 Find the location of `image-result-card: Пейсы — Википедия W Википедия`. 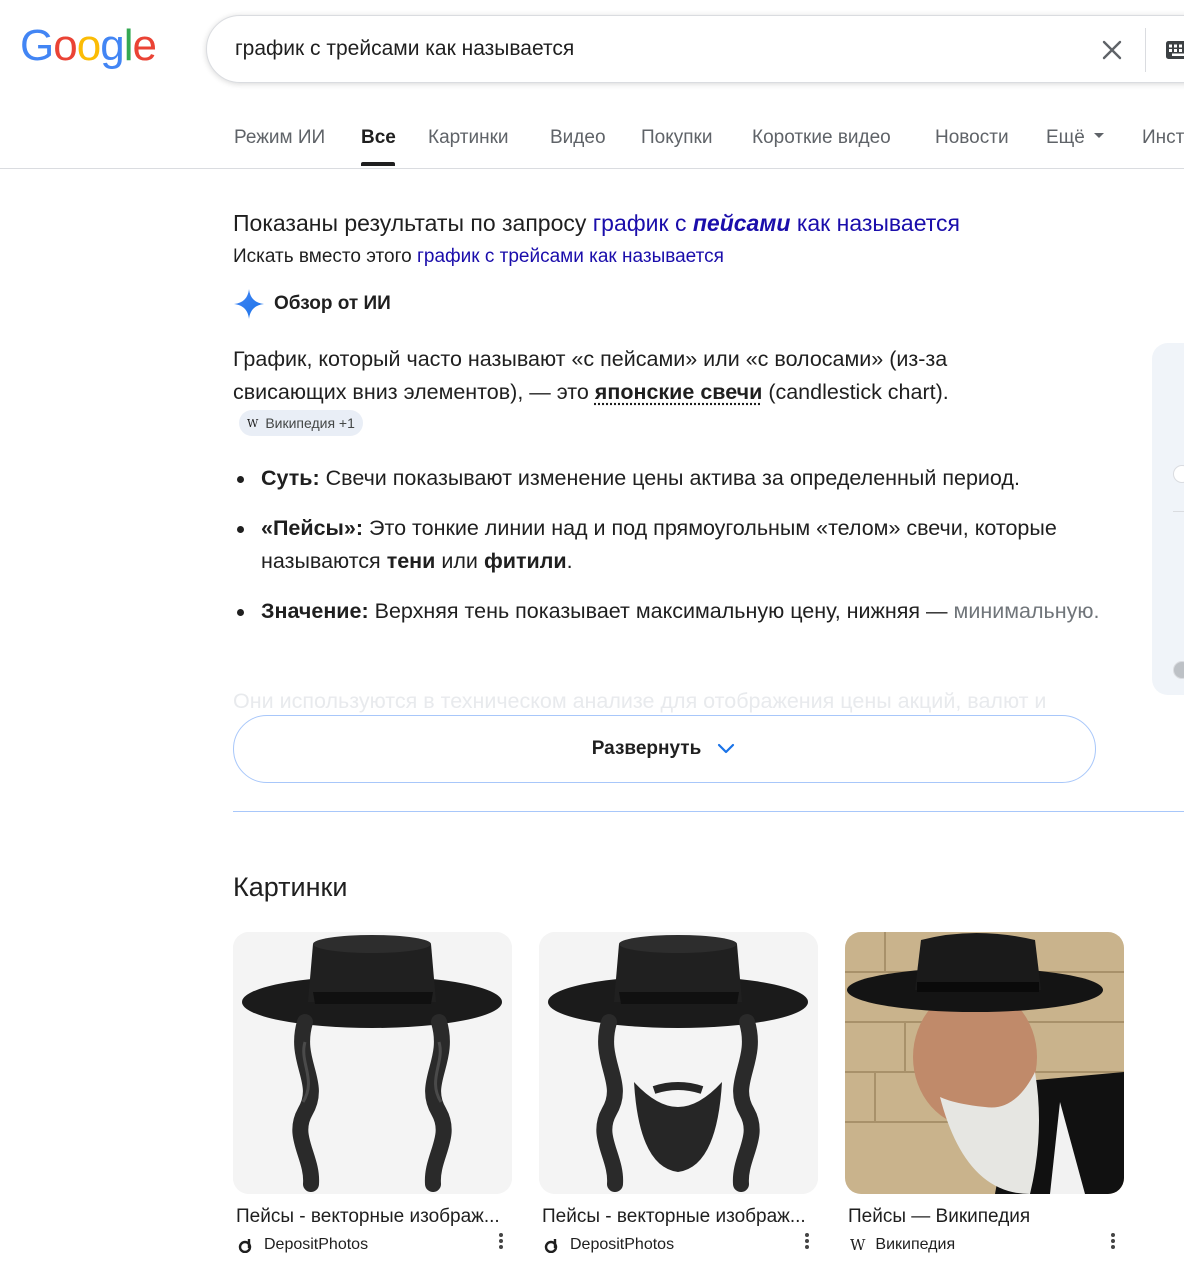

image-result-card: Пейсы — Википедия W Википедия is located at coordinates (984, 1093).